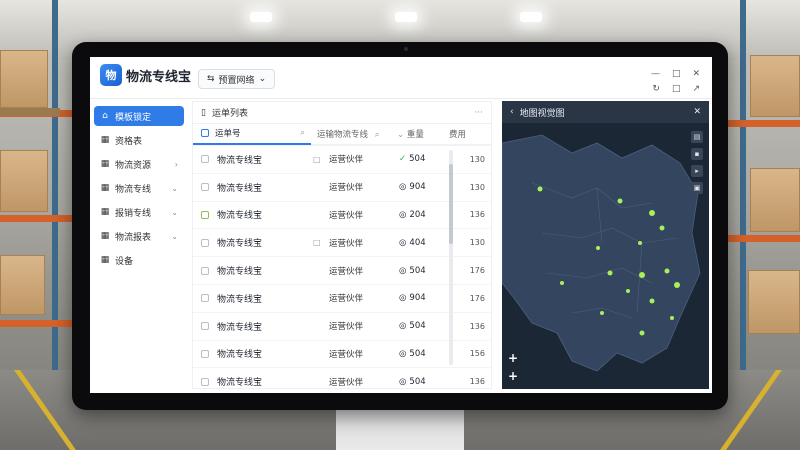 The height and width of the screenshot is (450, 800). What do you see at coordinates (139, 236) in the screenshot?
I see `sidebar-item-reports: ▦ 物流报表 ⌄` at bounding box center [139, 236].